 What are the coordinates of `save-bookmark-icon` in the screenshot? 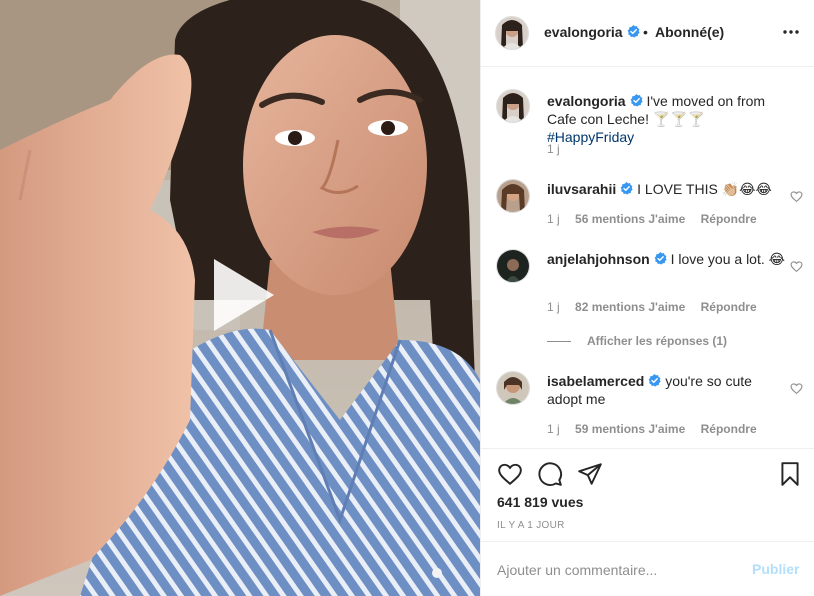 It's located at (790, 474).